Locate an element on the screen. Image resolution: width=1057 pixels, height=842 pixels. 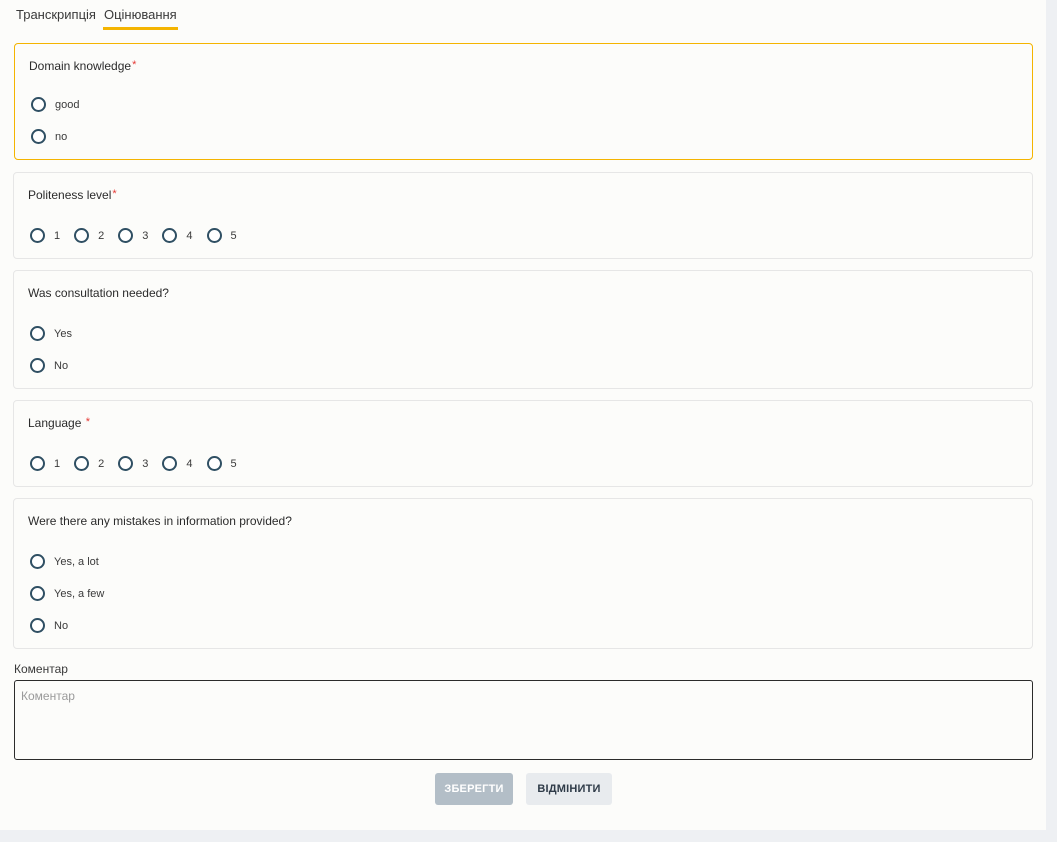
question-card-language: Language * 1 2 3 4 5 is located at coordinates (523, 443).